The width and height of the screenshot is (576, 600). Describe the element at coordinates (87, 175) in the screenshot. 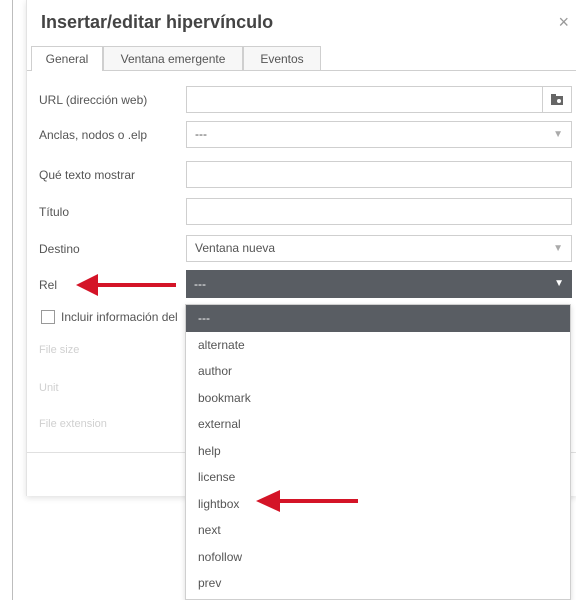

I see `text-label: Qué texto mostrar` at that location.